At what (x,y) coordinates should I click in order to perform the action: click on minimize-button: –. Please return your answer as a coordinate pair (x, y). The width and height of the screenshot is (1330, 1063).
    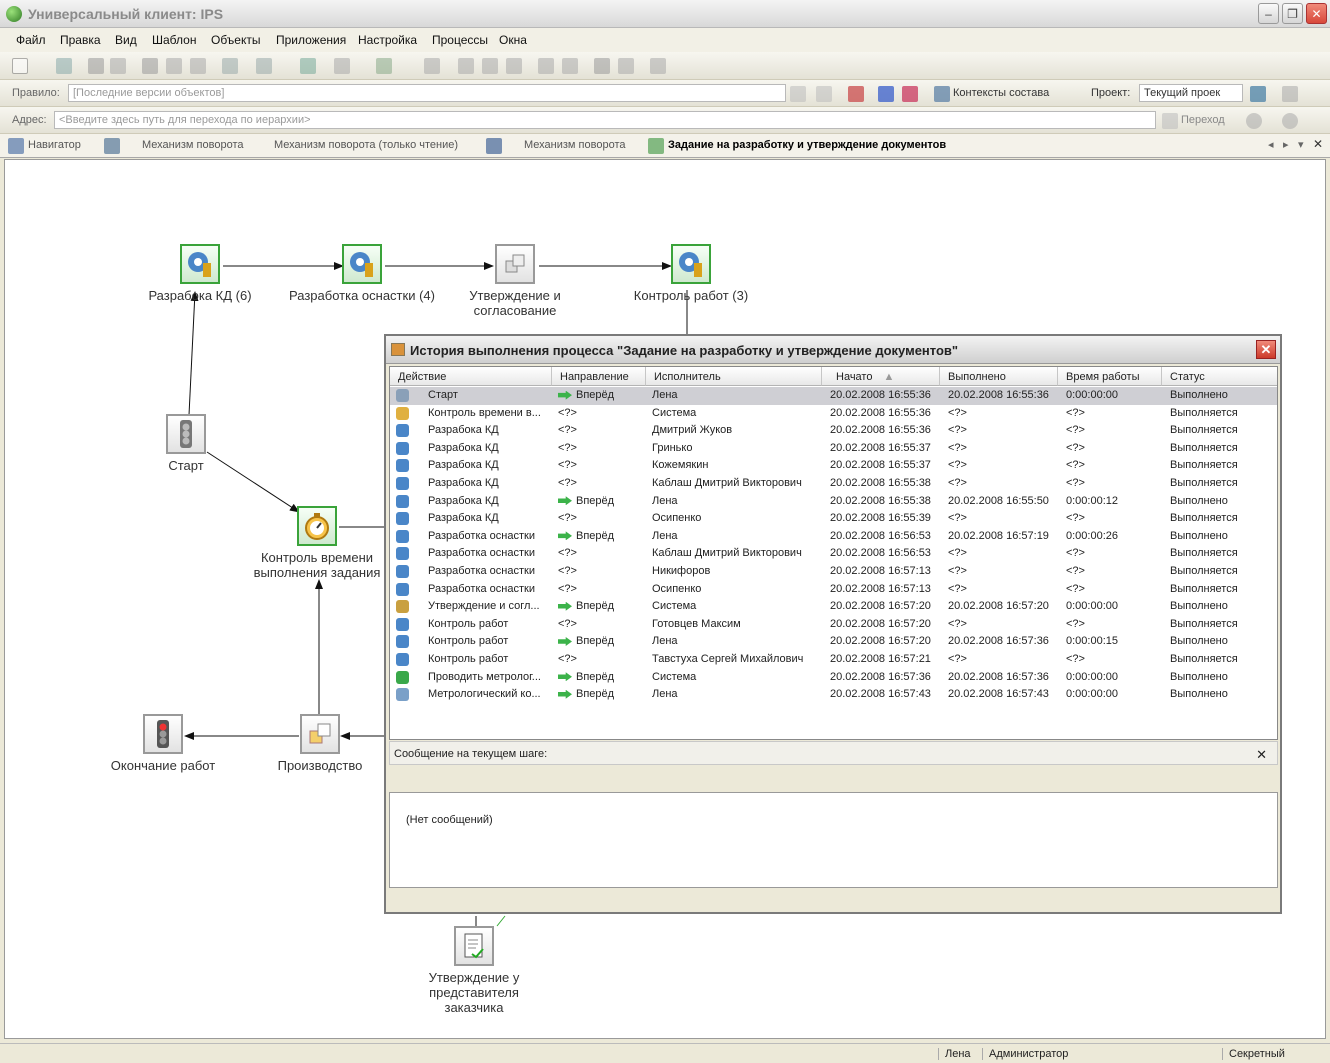
    Looking at the image, I should click on (1268, 13).